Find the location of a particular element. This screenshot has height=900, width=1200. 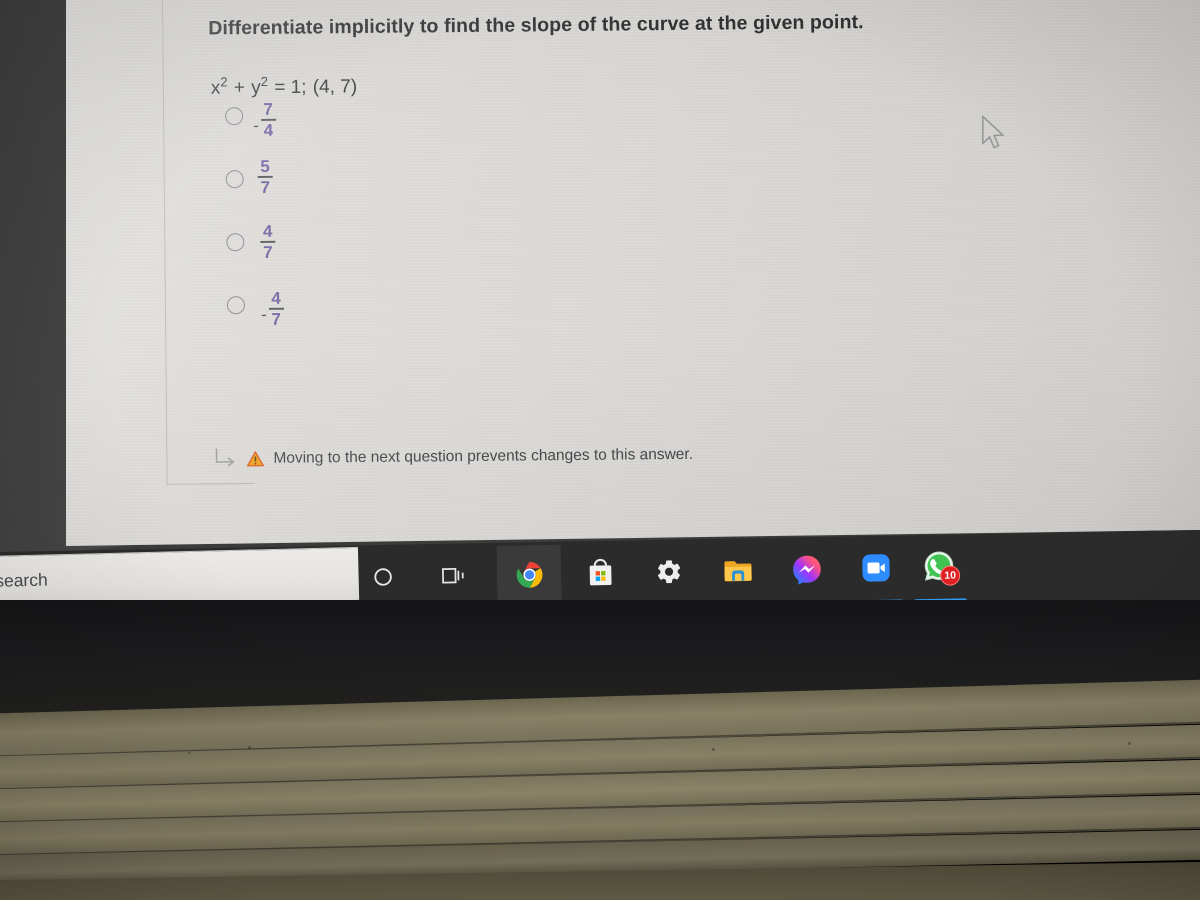

radio-button-a is located at coordinates (234, 116).